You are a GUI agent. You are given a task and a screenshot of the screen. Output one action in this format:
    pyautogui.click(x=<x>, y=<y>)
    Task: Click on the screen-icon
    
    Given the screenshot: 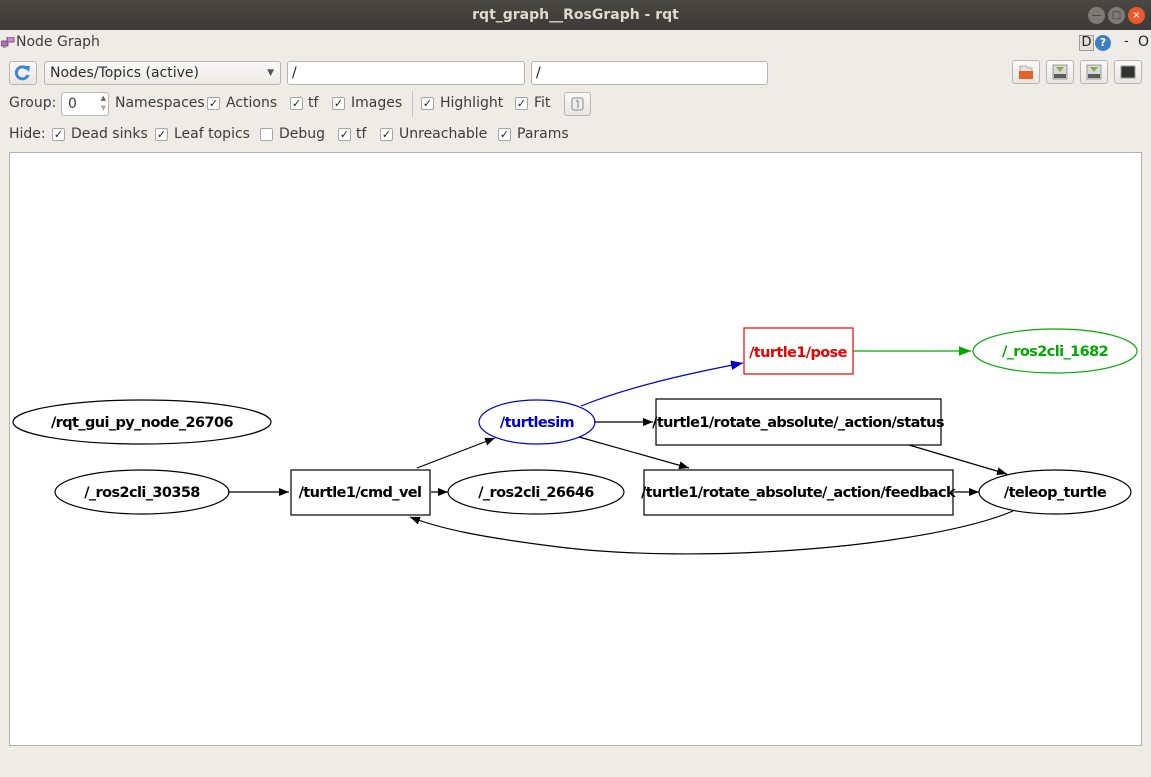 What is the action you would take?
    pyautogui.click(x=1128, y=72)
    